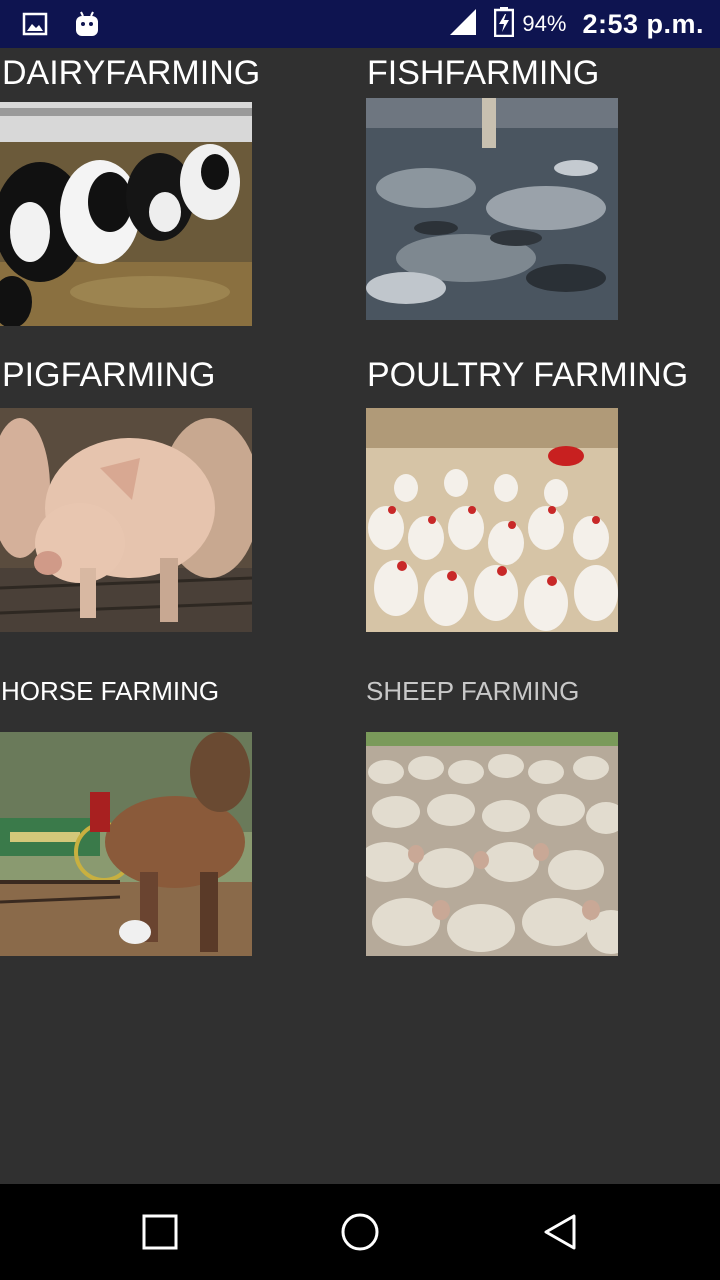  Describe the element at coordinates (126, 520) in the screenshot. I see `pig-photo` at that location.